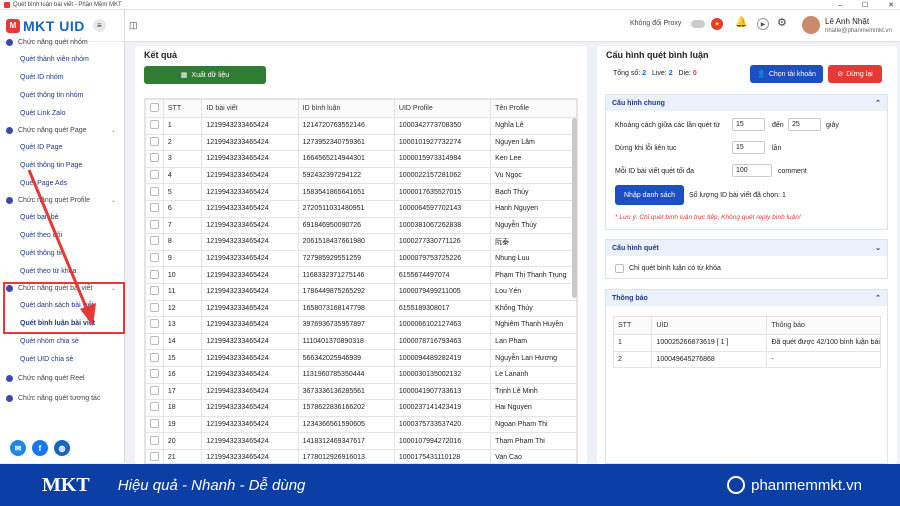 The image size is (900, 506). What do you see at coordinates (748, 124) in the screenshot?
I see `delay-from-input: 15` at bounding box center [748, 124].